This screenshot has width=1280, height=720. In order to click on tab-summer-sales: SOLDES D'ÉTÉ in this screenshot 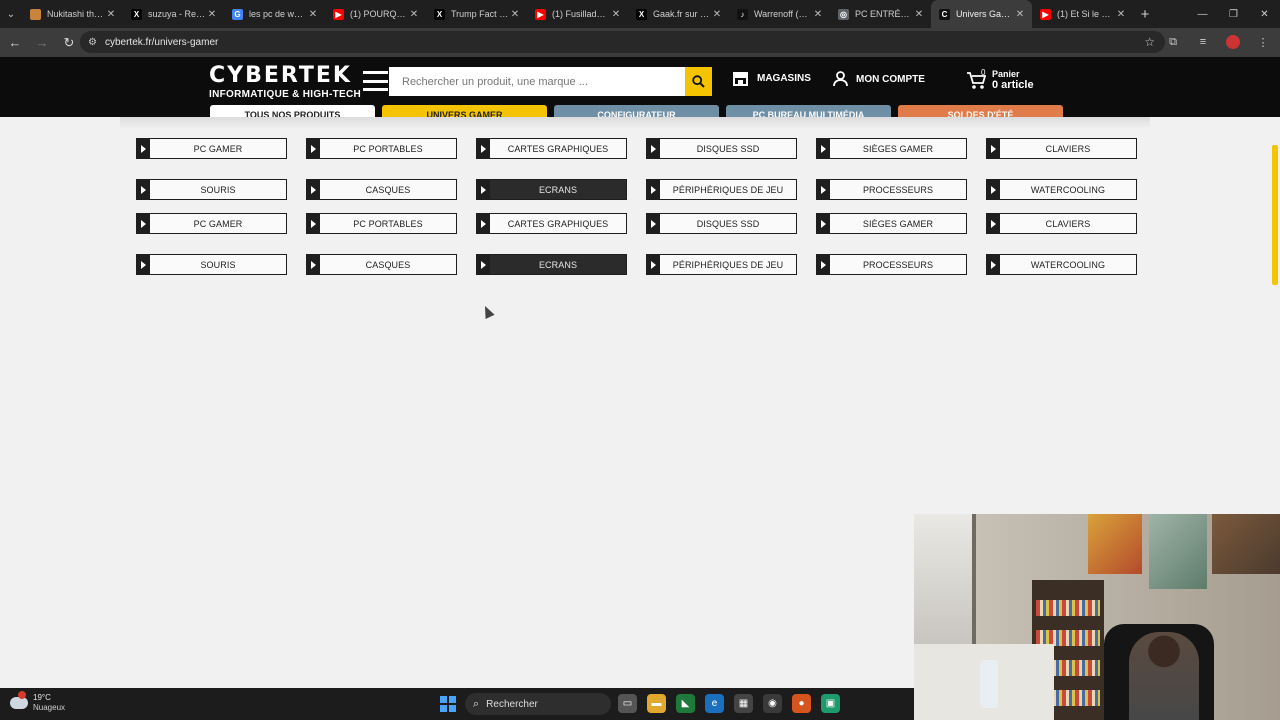, I will do `click(980, 111)`.